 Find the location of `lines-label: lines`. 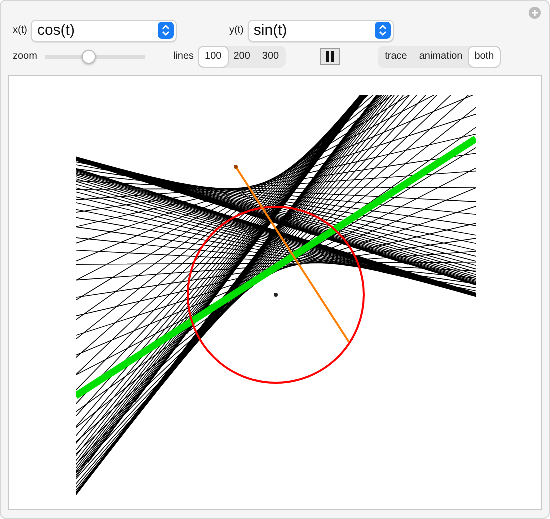

lines-label: lines is located at coordinates (183, 56).